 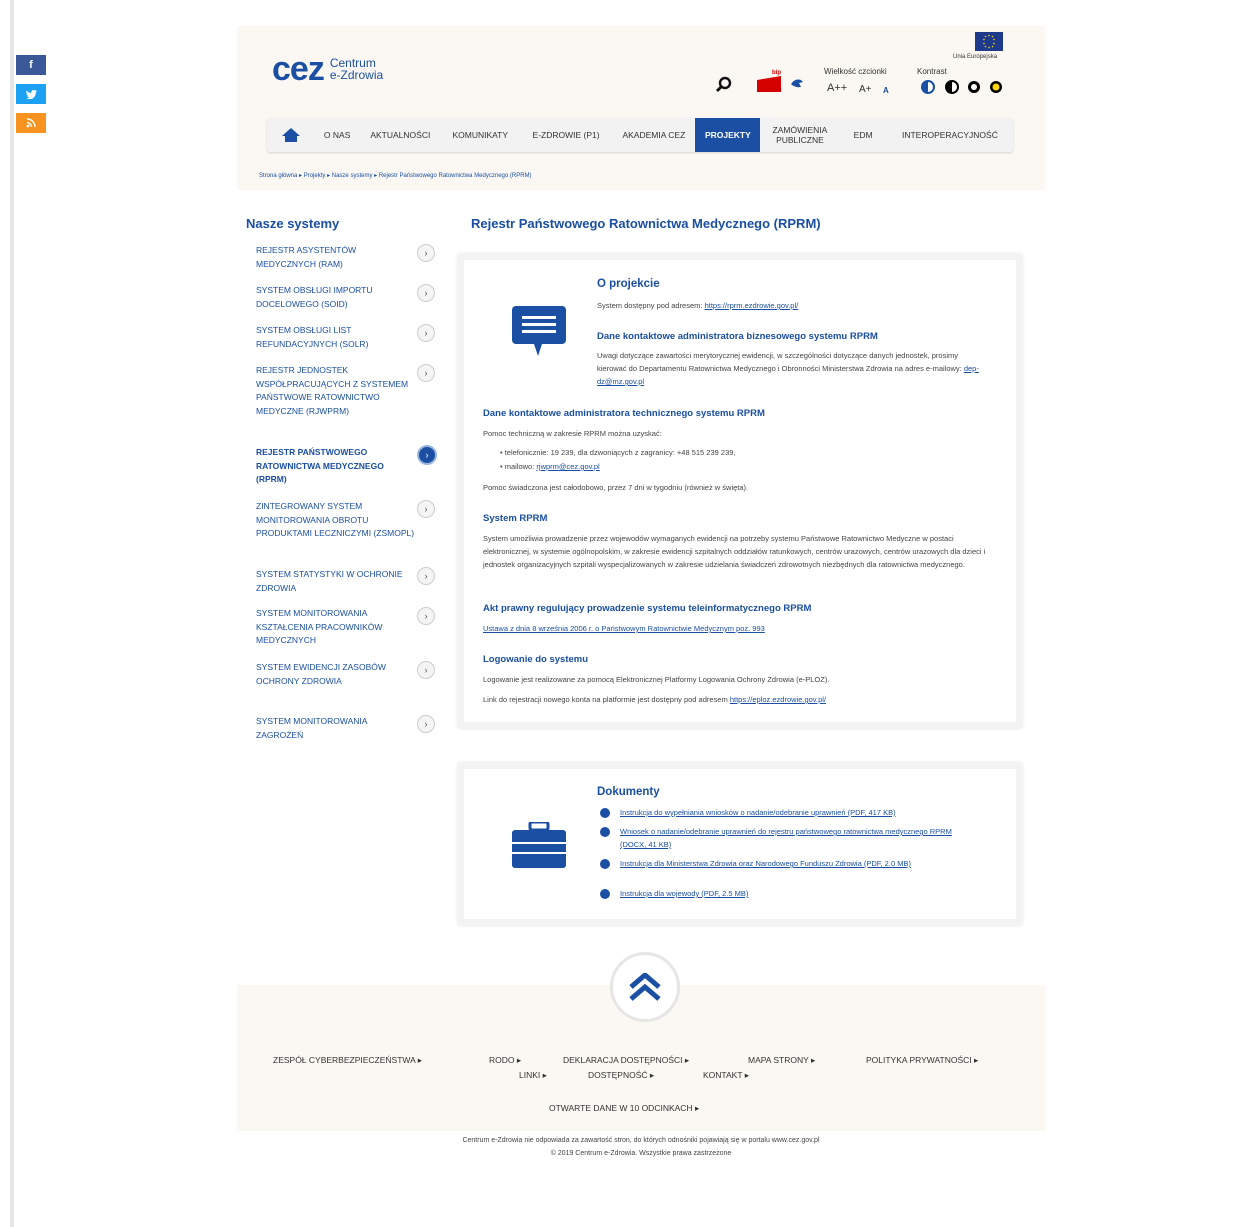 I want to click on footer-link-linki: LINKI ▸, so click(x=533, y=1075).